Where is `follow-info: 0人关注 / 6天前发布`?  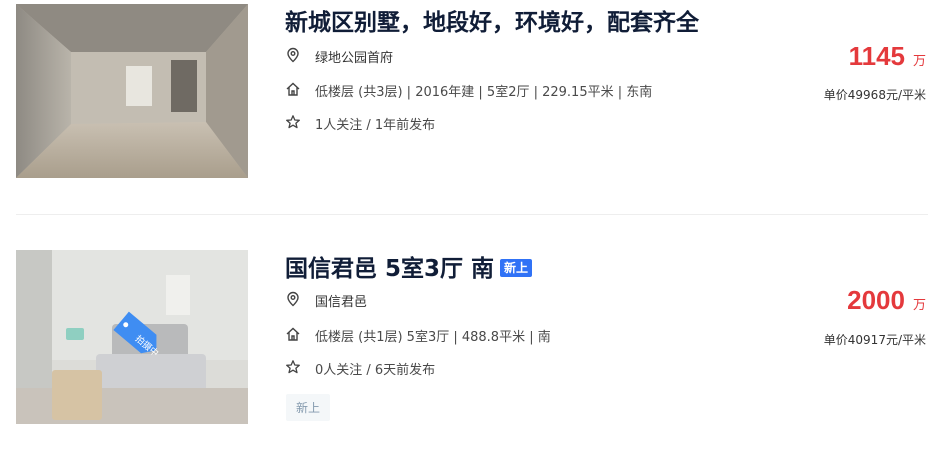 follow-info: 0人关注 / 6天前发布 is located at coordinates (375, 370).